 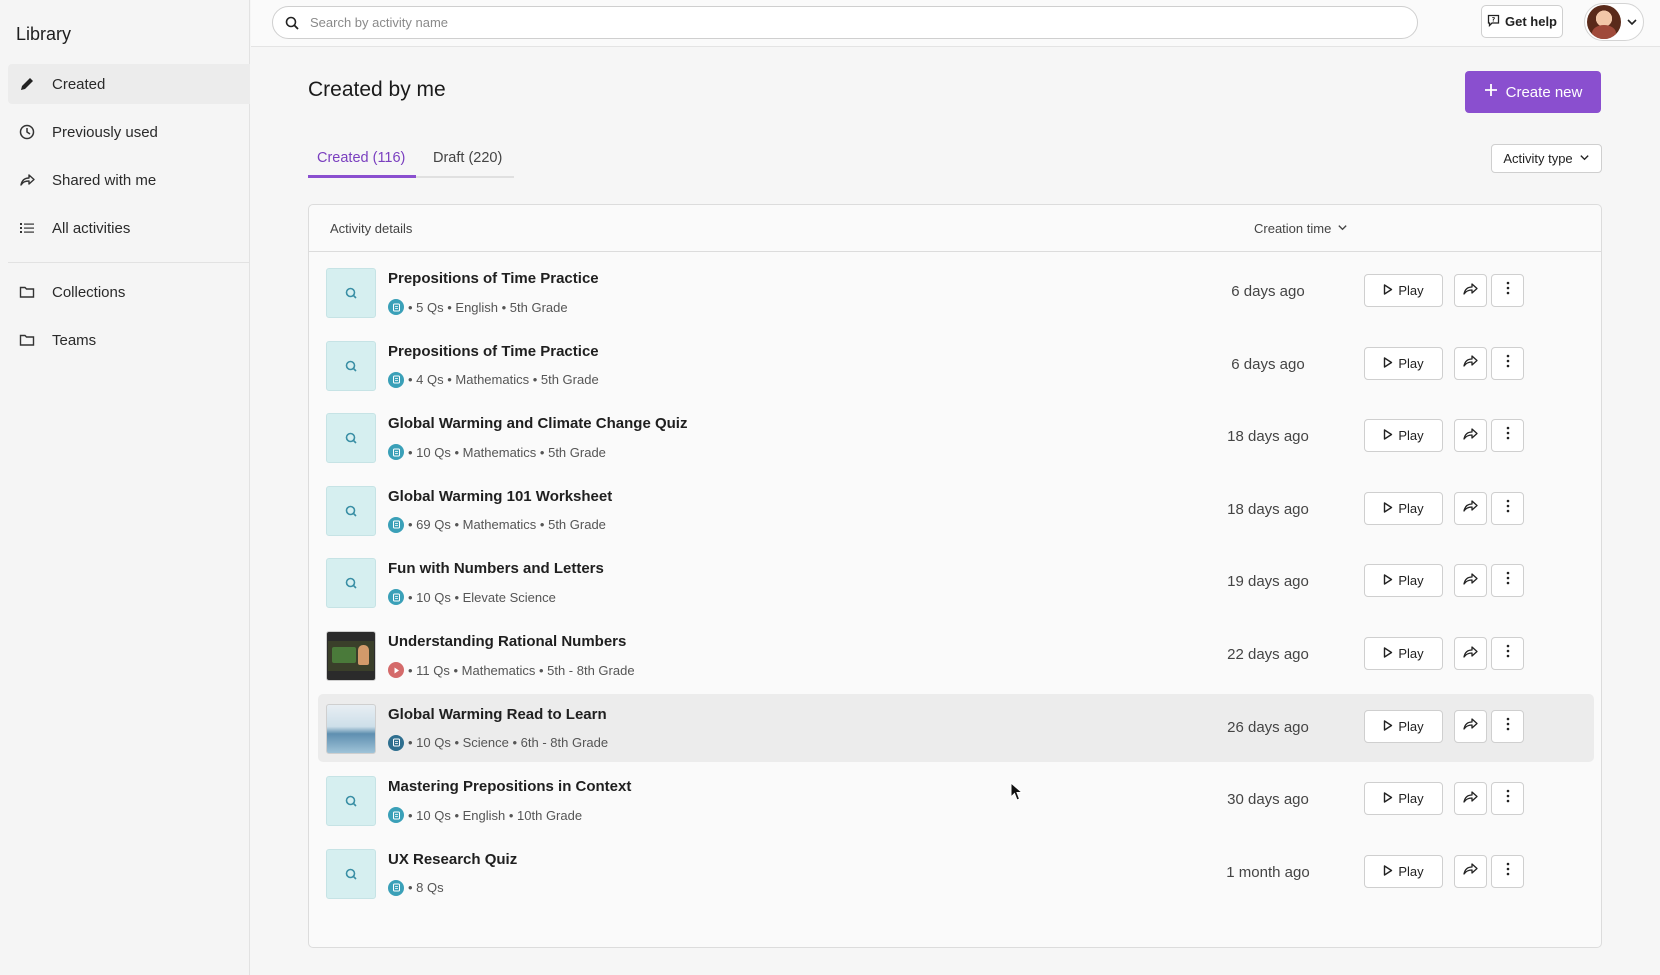 I want to click on activity-meta-text: • 5 Qs • English • 5th Grade, so click(x=488, y=307).